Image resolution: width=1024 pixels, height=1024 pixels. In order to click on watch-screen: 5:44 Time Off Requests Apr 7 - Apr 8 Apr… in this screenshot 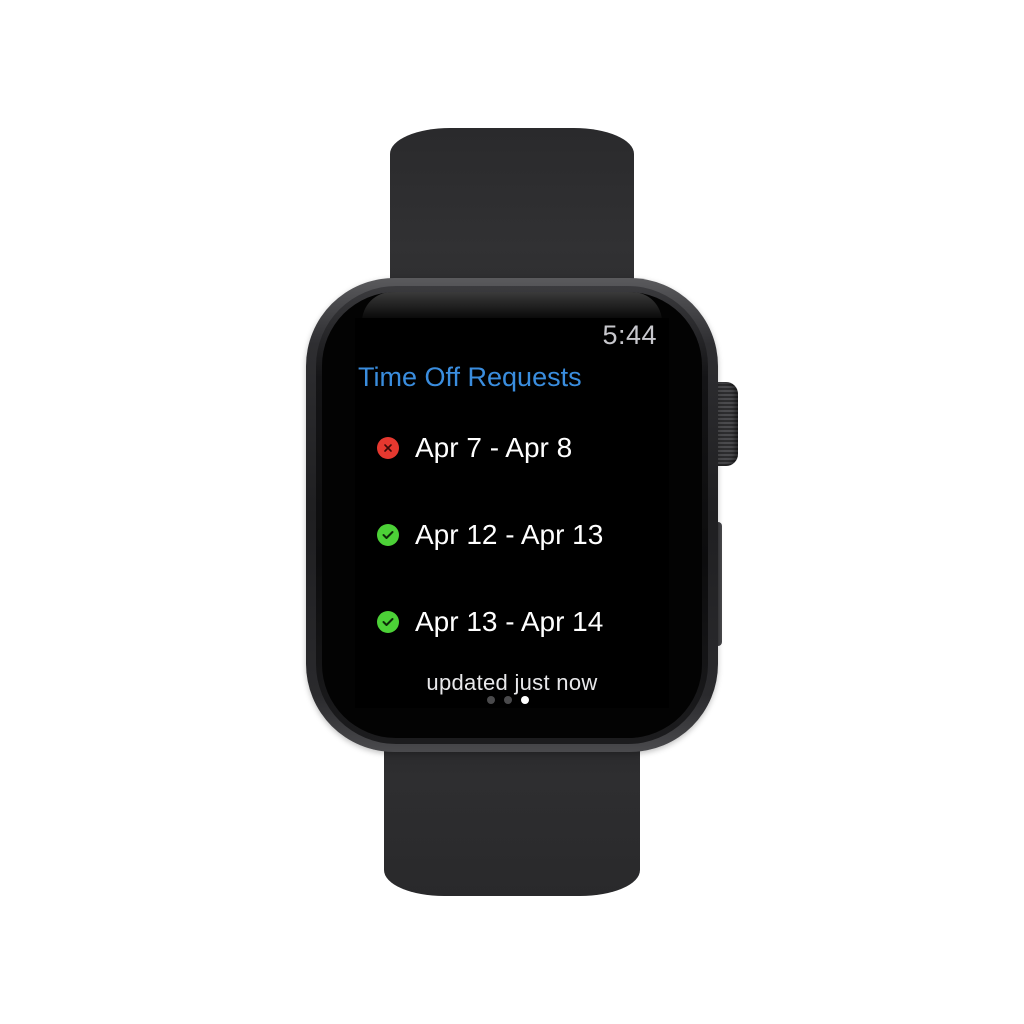, I will do `click(512, 513)`.